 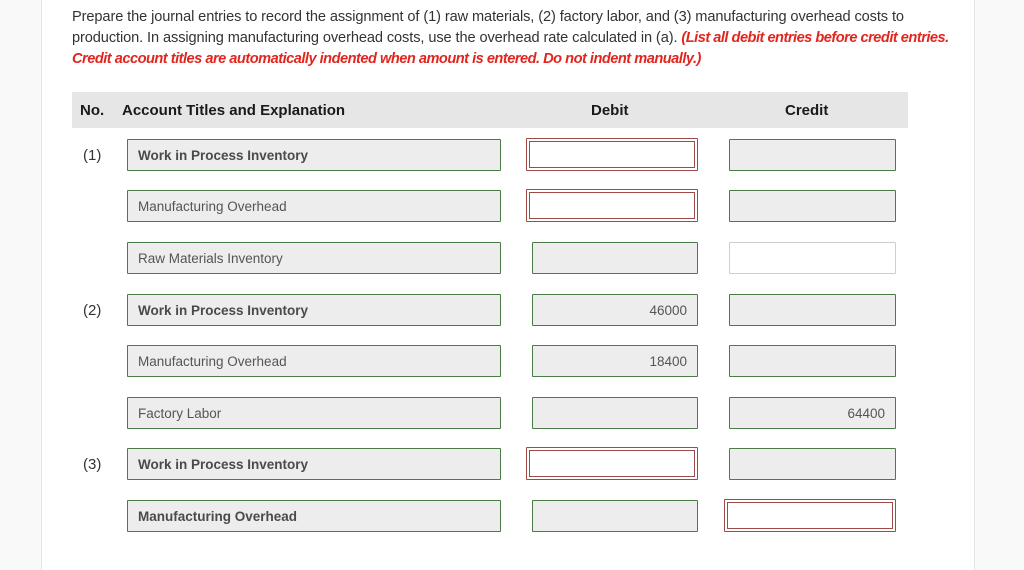 I want to click on debit-field: 46000, so click(x=615, y=310).